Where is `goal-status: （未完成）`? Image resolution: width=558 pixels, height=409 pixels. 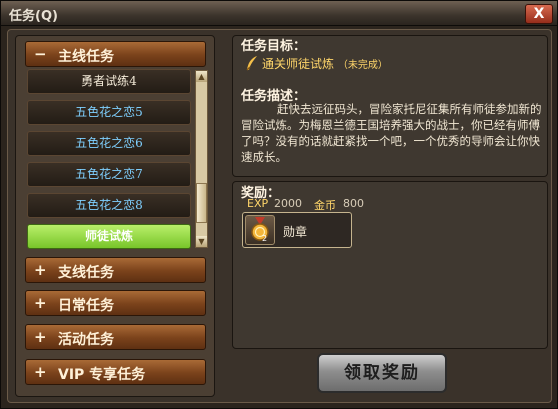 goal-status: （未完成） is located at coordinates (362, 65).